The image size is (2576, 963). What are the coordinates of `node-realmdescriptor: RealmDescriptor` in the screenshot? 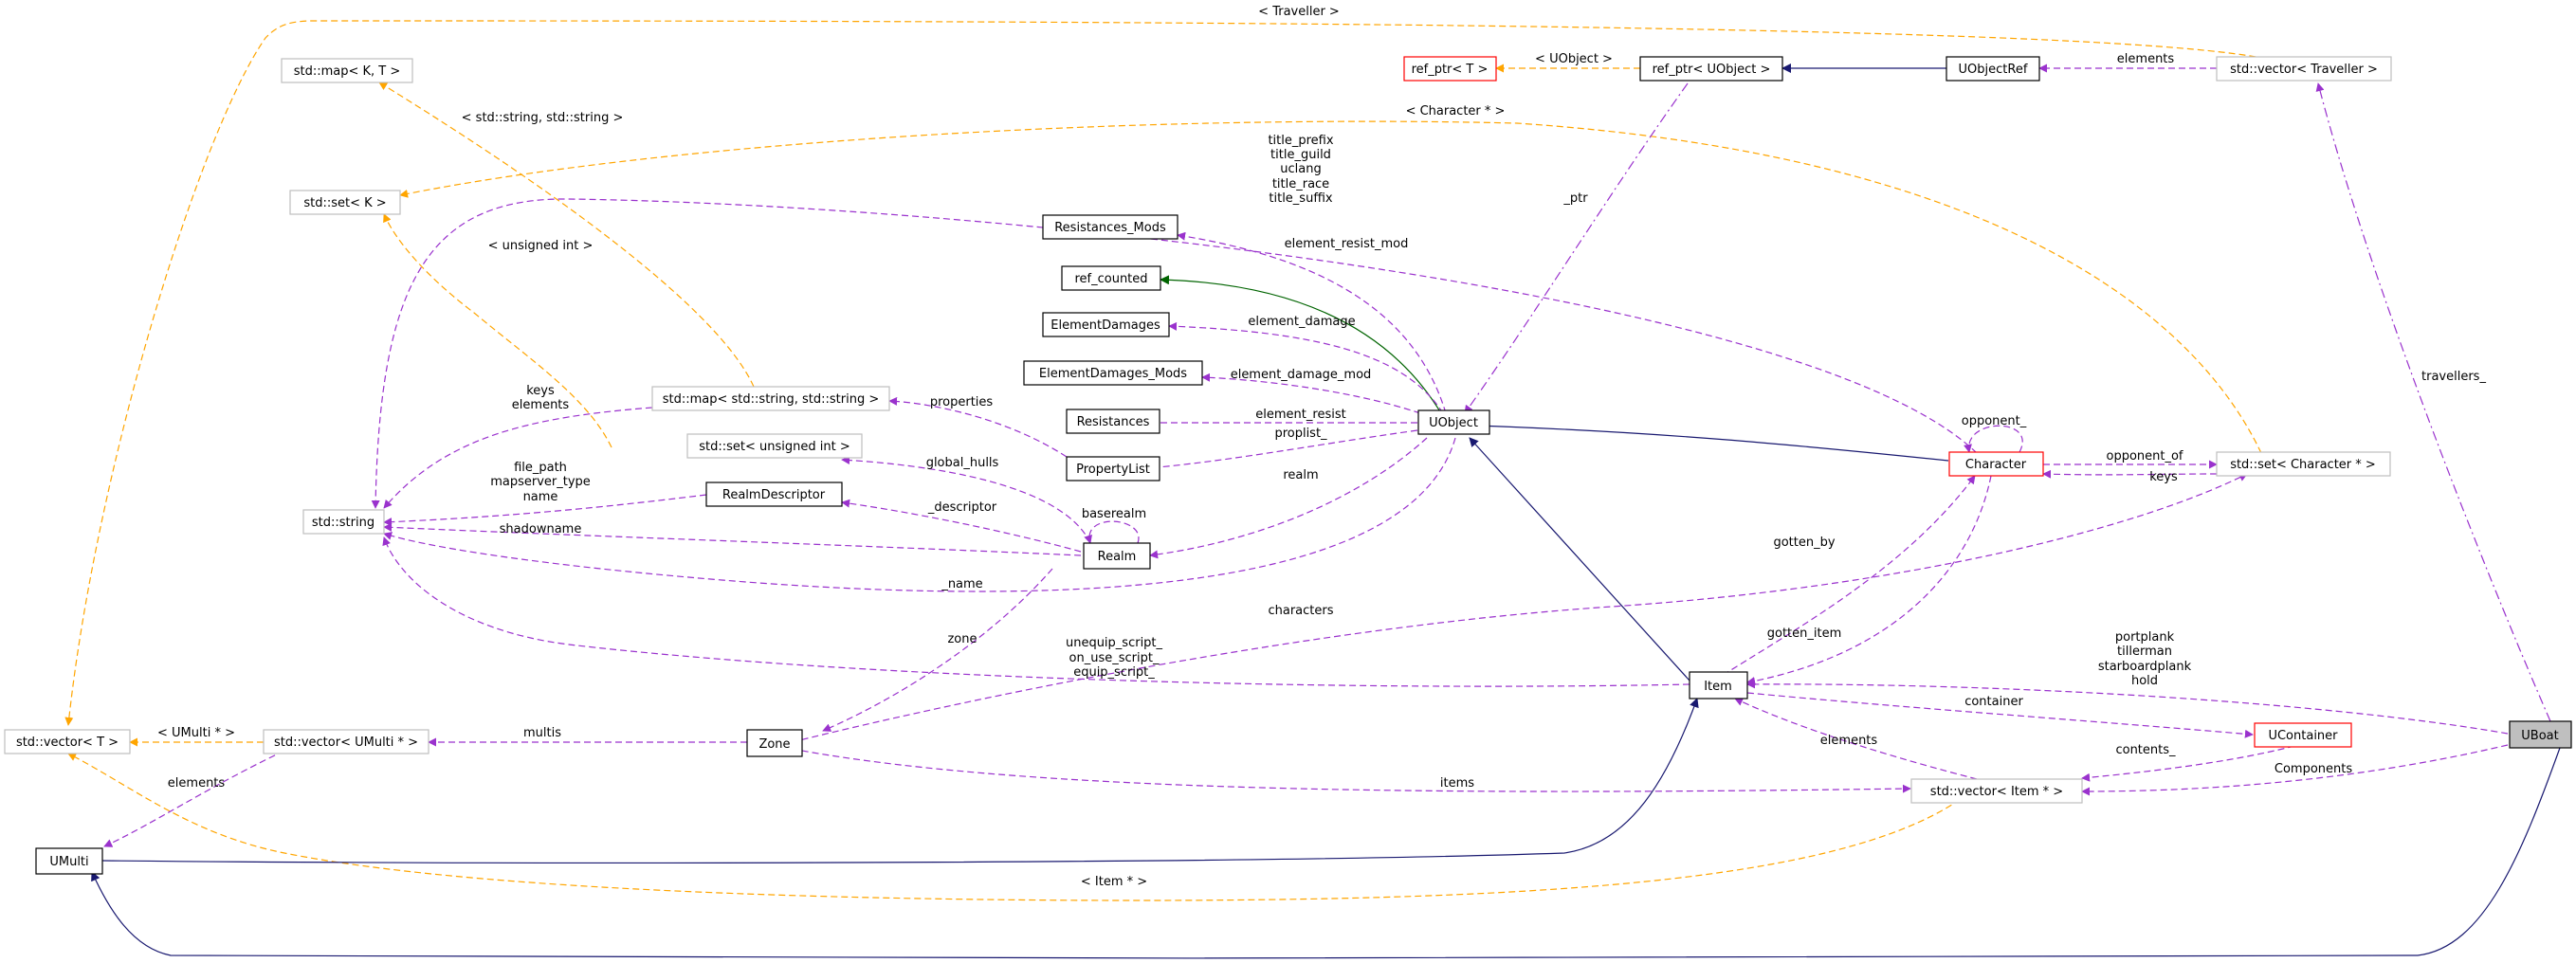 It's located at (774, 494).